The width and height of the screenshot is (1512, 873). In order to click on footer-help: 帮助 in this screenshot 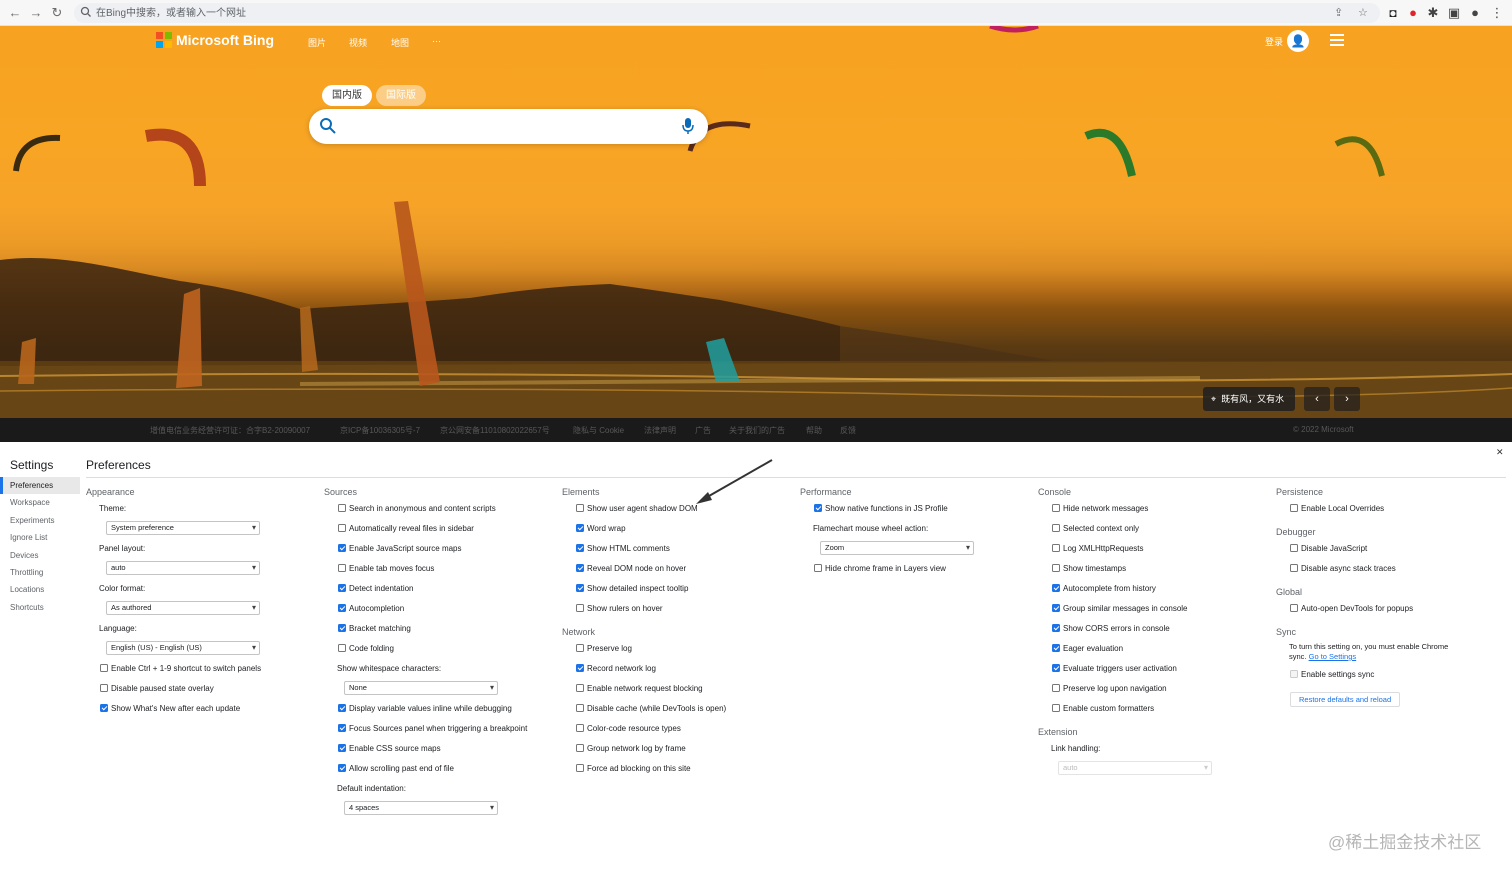, I will do `click(814, 430)`.